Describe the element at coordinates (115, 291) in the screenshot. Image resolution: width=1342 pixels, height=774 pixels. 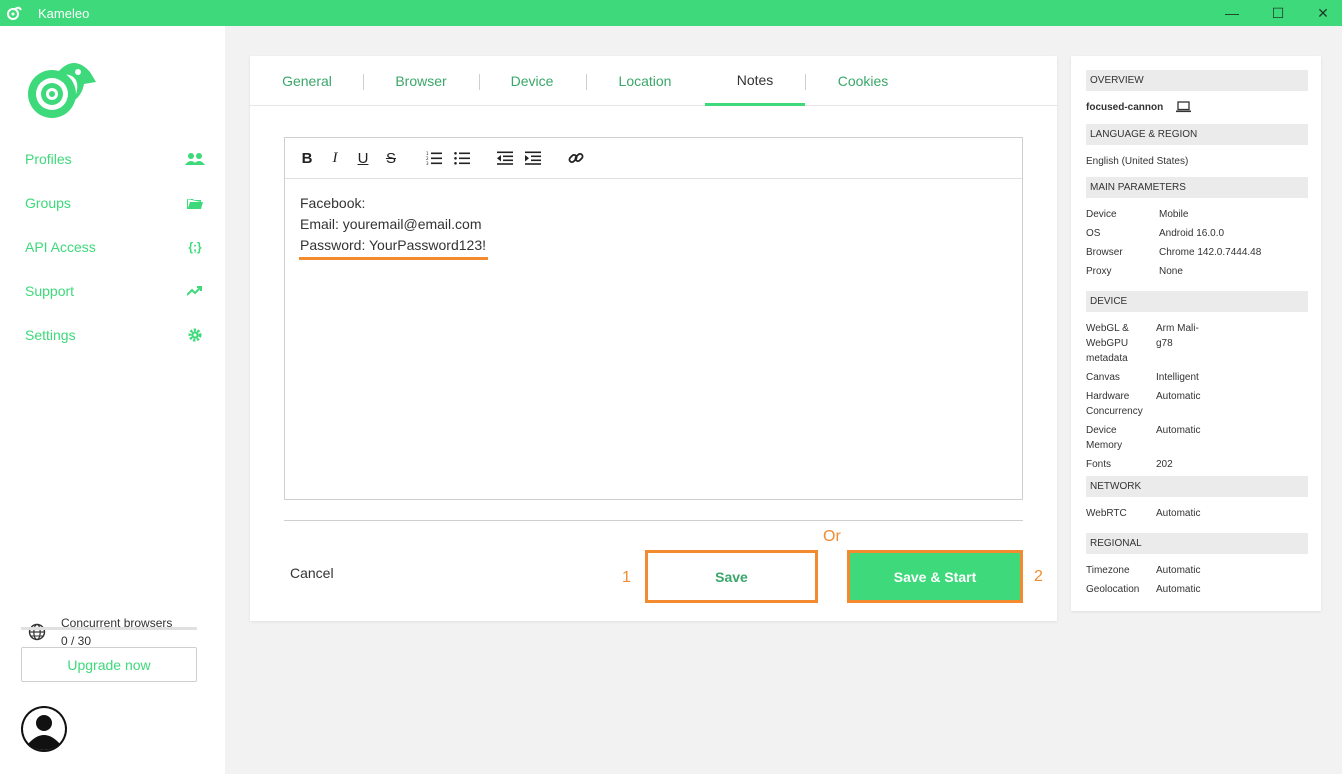
I see `sidebar-item-support: Support` at that location.